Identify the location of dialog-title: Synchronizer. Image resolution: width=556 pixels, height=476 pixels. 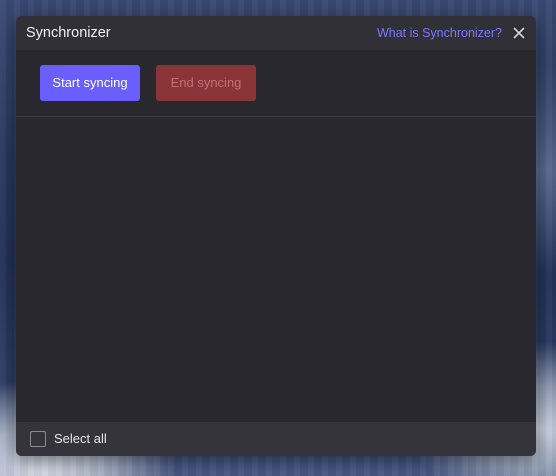
(68, 33).